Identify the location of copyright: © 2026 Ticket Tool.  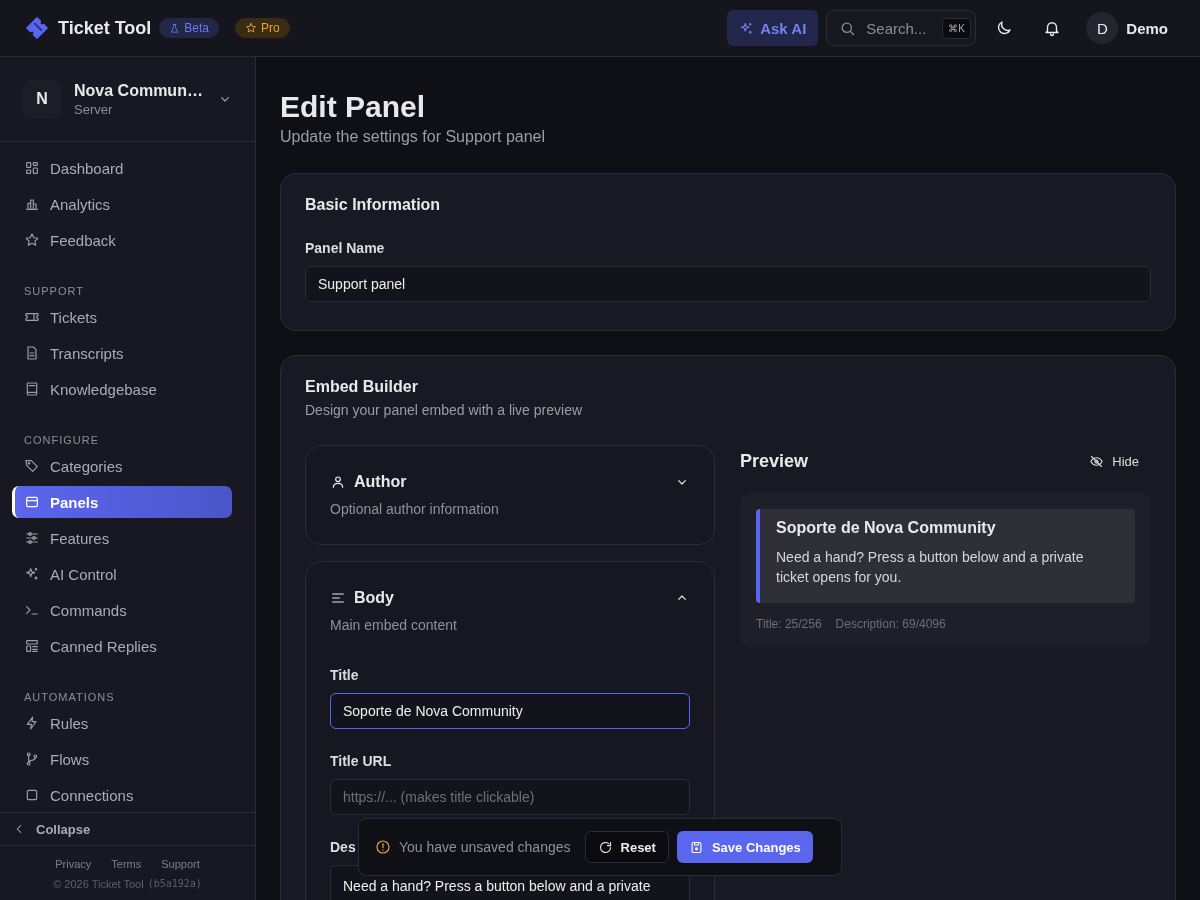
(98, 884).